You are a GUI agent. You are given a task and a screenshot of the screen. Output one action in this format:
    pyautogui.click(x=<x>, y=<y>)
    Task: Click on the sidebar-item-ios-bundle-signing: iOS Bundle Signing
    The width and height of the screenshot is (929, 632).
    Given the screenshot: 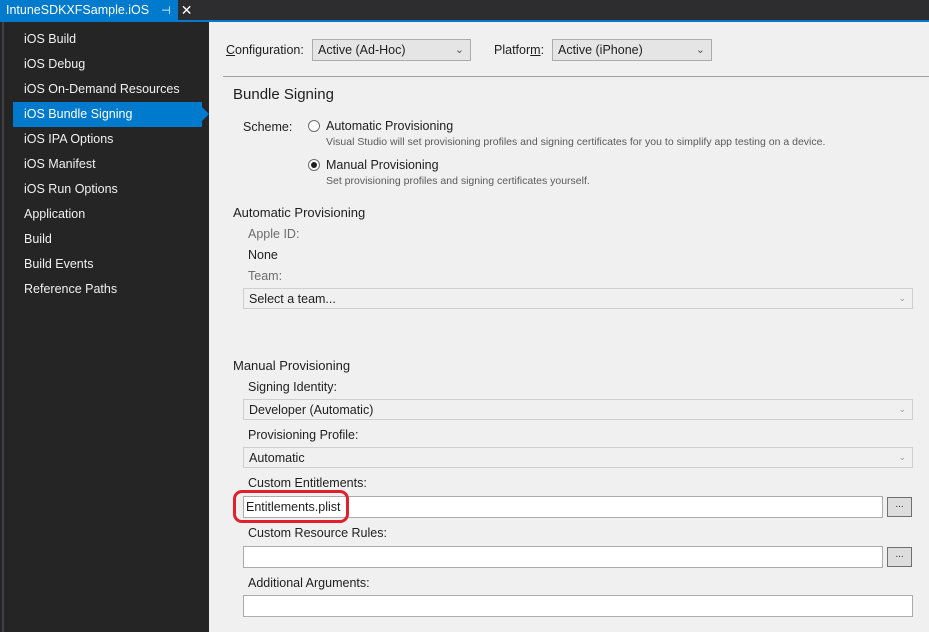 What is the action you would take?
    pyautogui.click(x=111, y=114)
    